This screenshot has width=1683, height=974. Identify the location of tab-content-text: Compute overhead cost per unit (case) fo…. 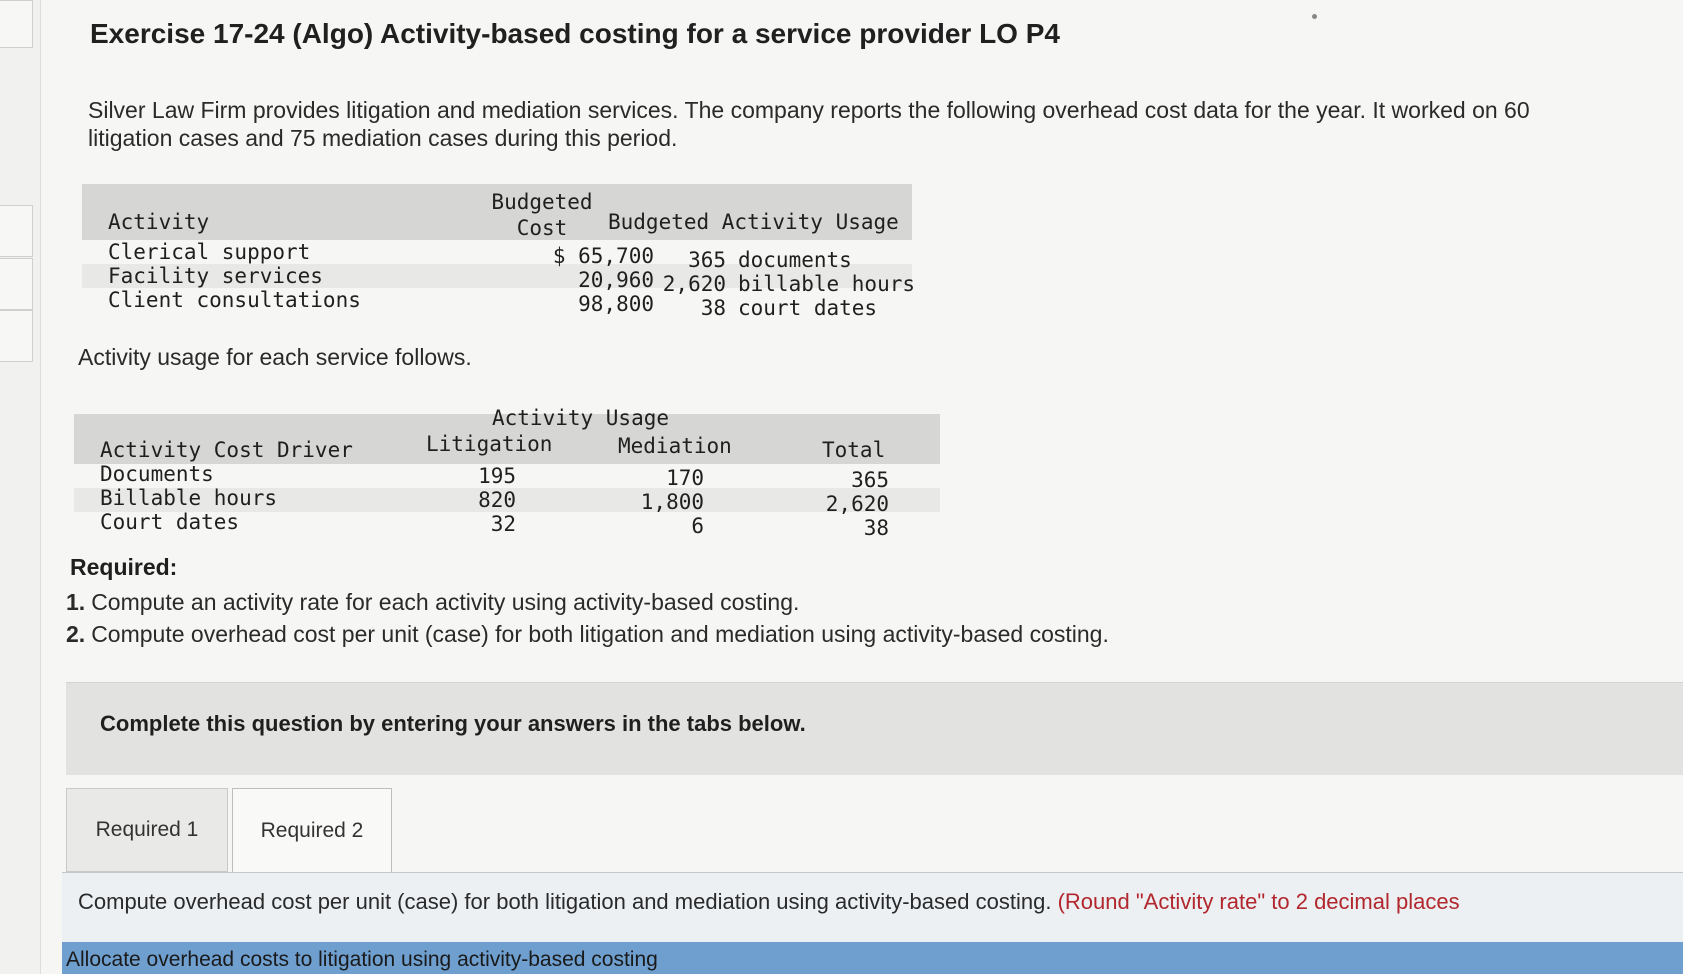
(769, 902).